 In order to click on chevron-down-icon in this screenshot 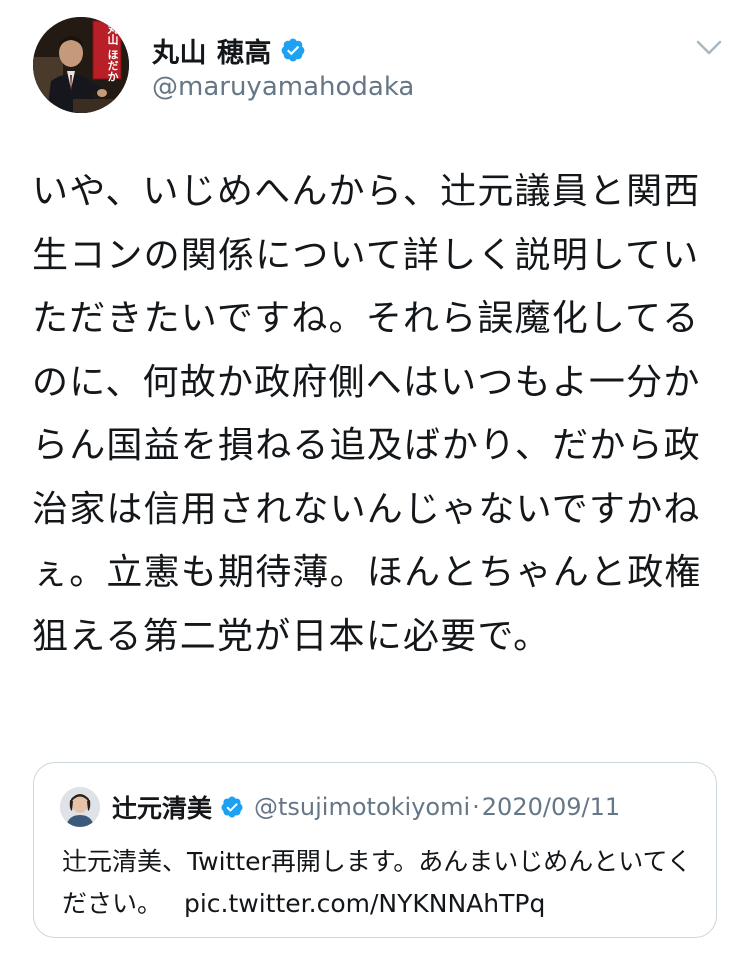, I will do `click(709, 48)`.